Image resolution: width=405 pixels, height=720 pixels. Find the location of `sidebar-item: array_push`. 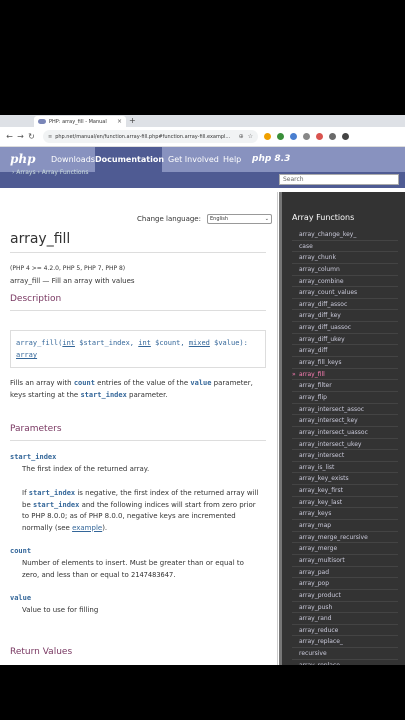

sidebar-item: array_push is located at coordinates (345, 608).